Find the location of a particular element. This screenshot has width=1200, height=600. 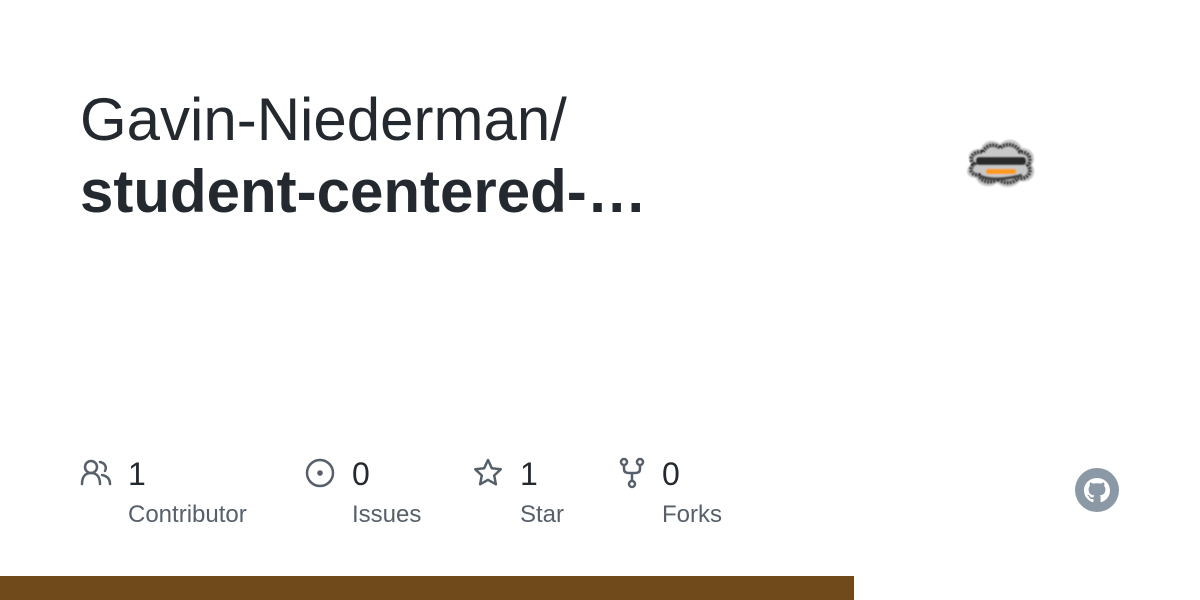

repo-forked-icon is located at coordinates (632, 473).